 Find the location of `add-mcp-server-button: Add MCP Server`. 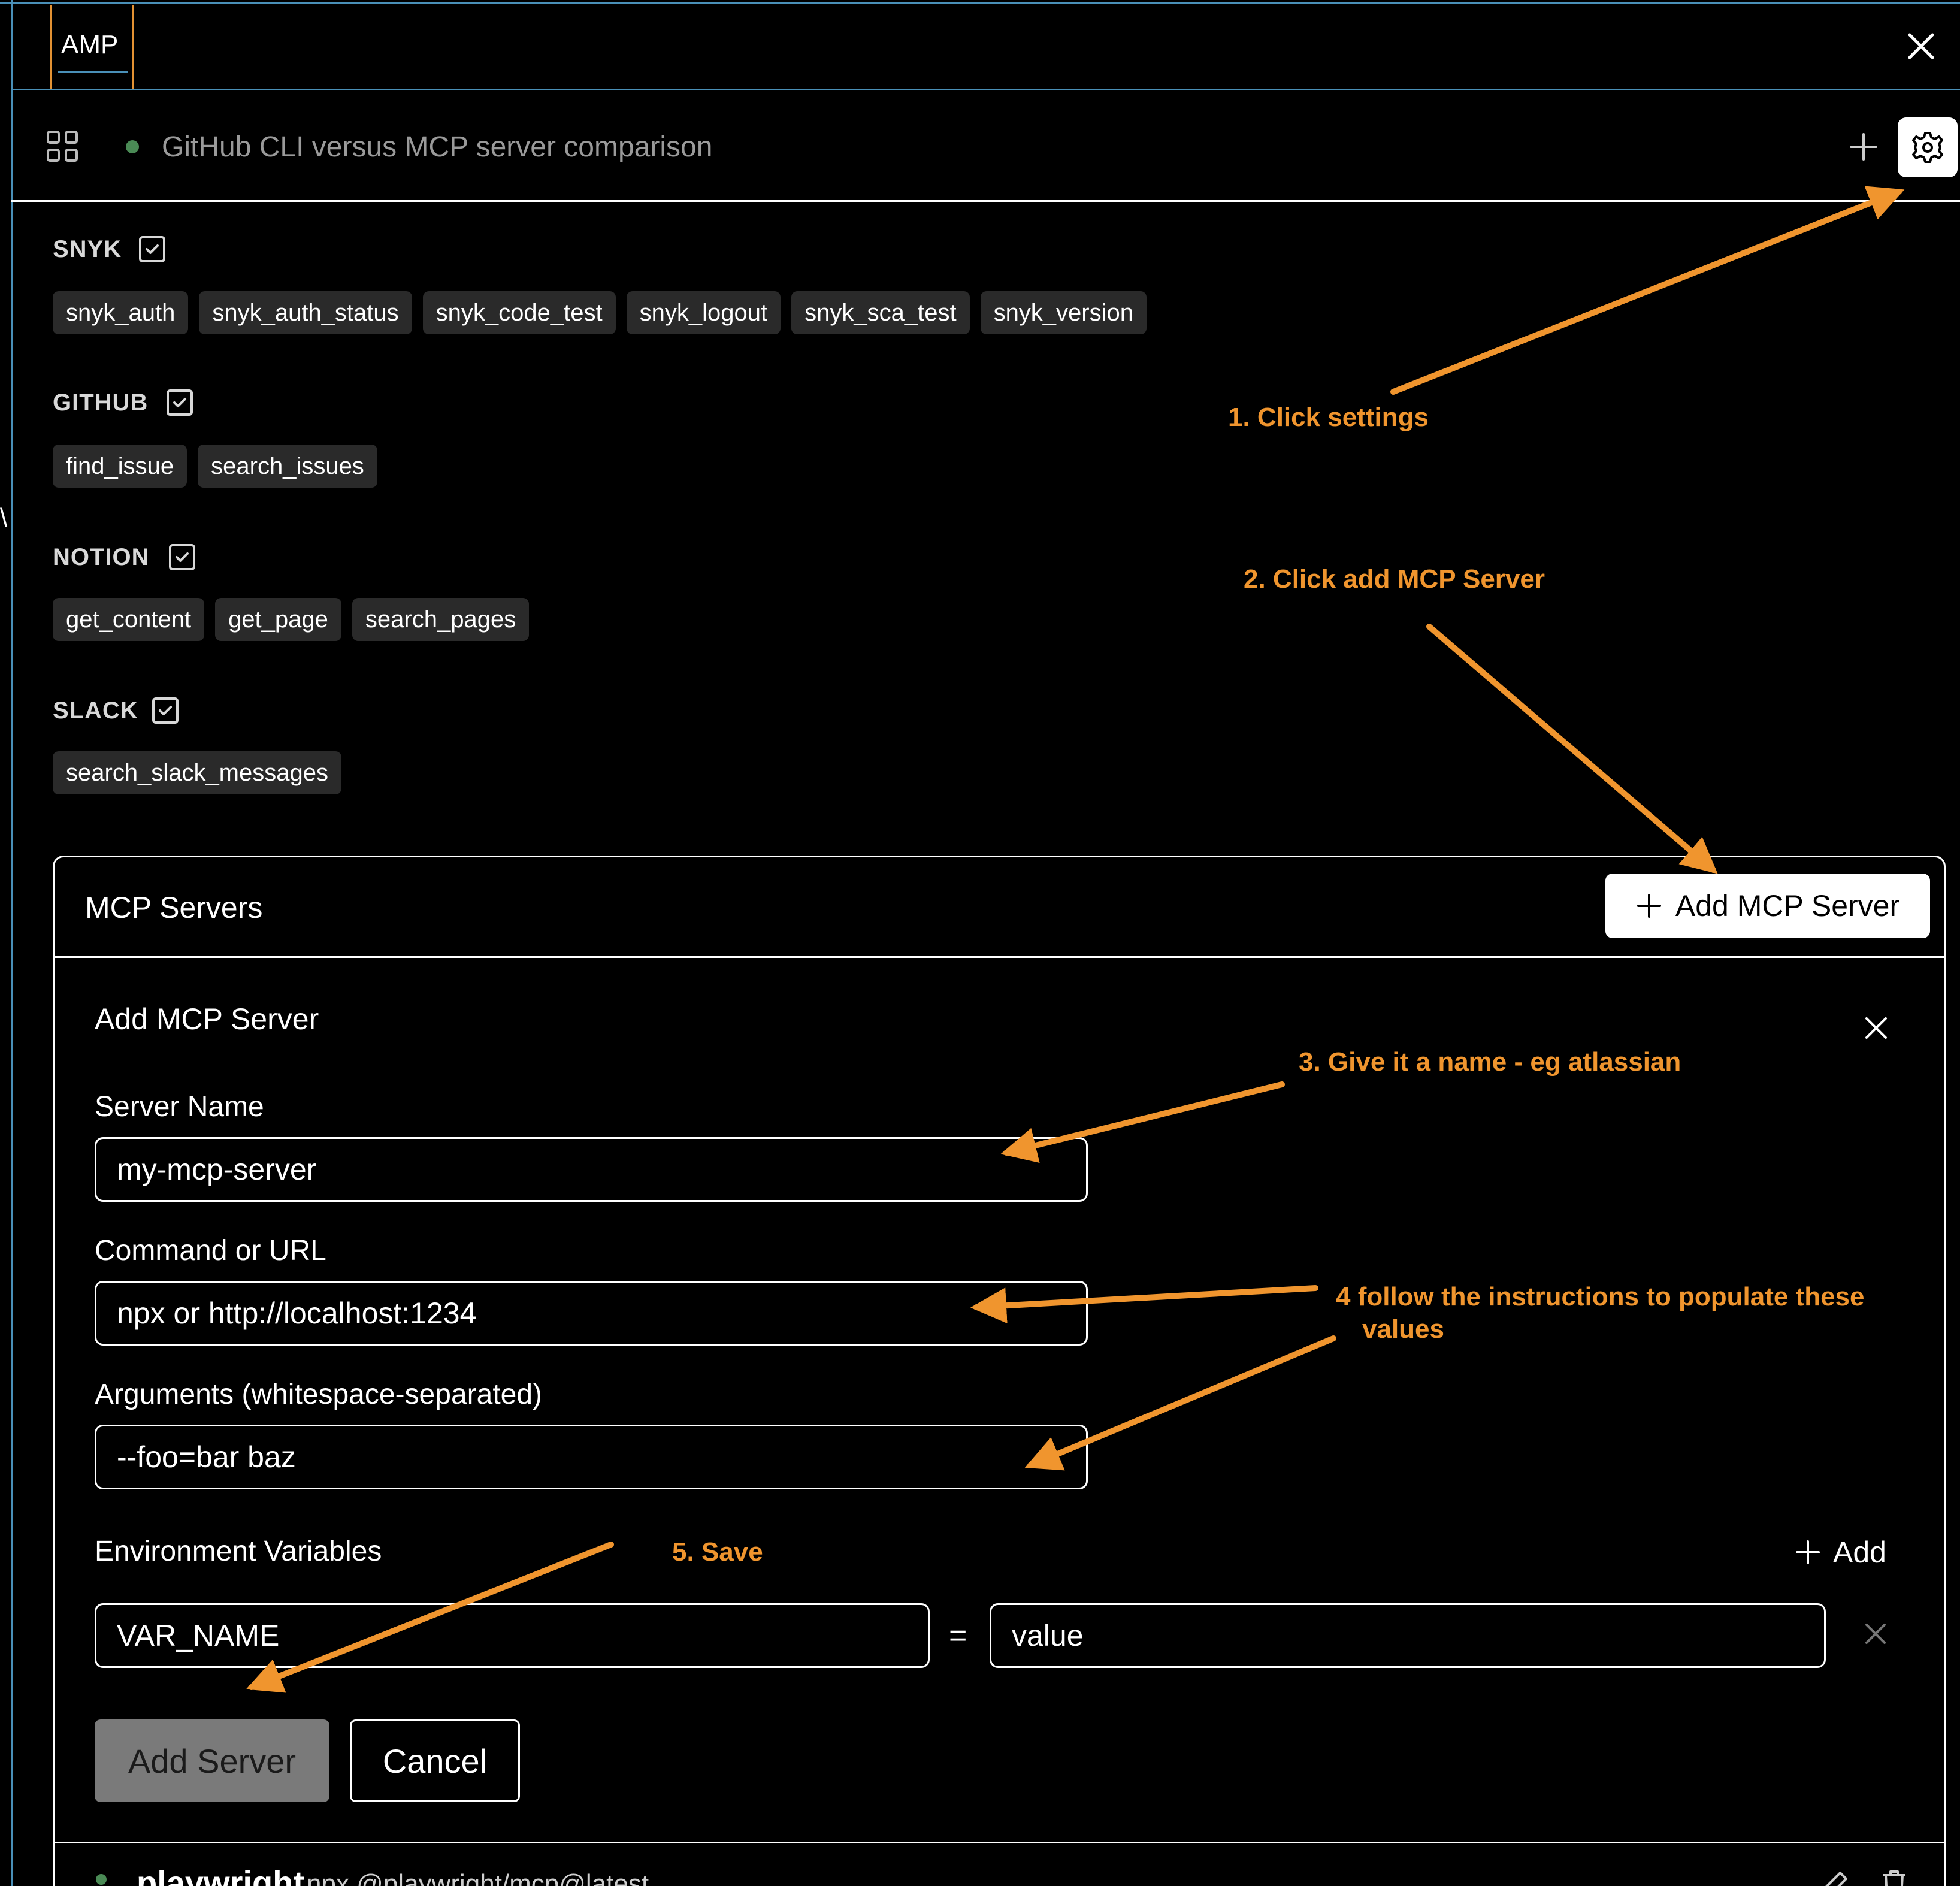

add-mcp-server-button: Add MCP Server is located at coordinates (1768, 906).